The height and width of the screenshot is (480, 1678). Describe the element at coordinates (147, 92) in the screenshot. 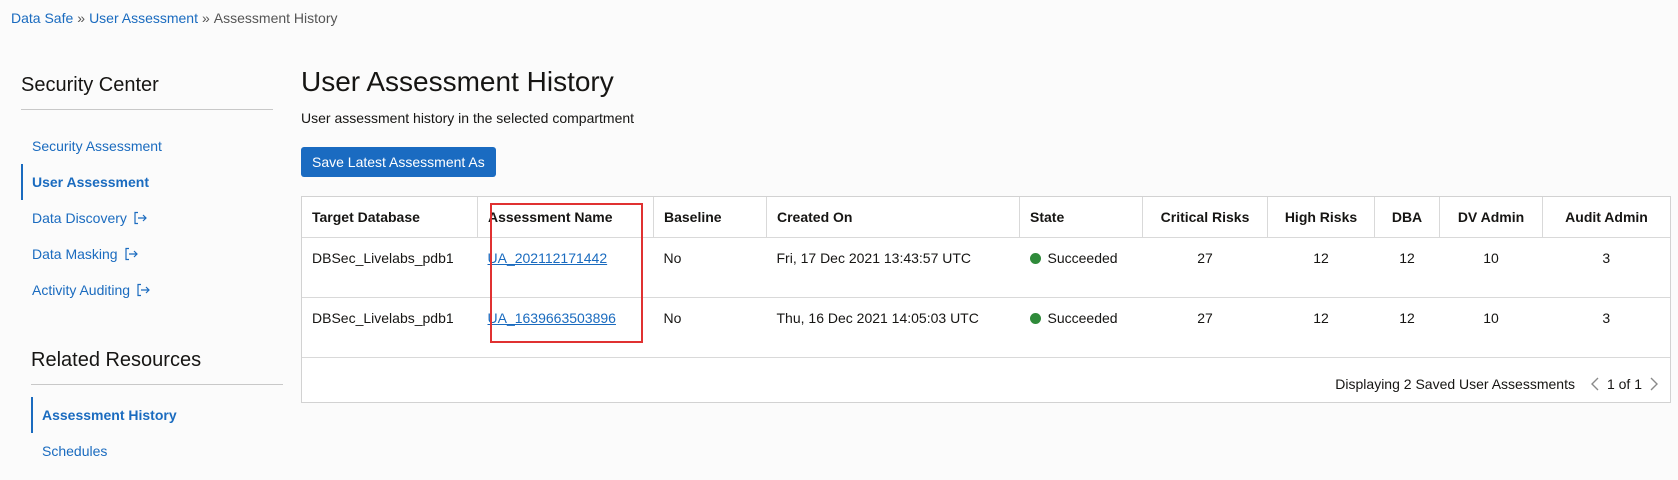

I see `sidebar-heading: Security Center` at that location.